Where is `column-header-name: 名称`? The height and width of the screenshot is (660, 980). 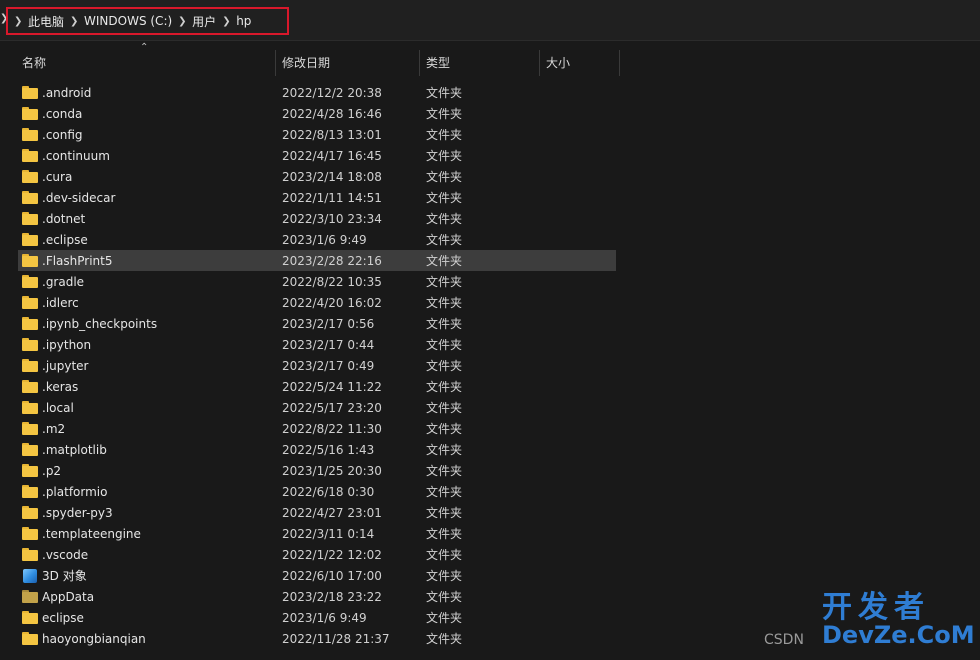 column-header-name: 名称 is located at coordinates (145, 63).